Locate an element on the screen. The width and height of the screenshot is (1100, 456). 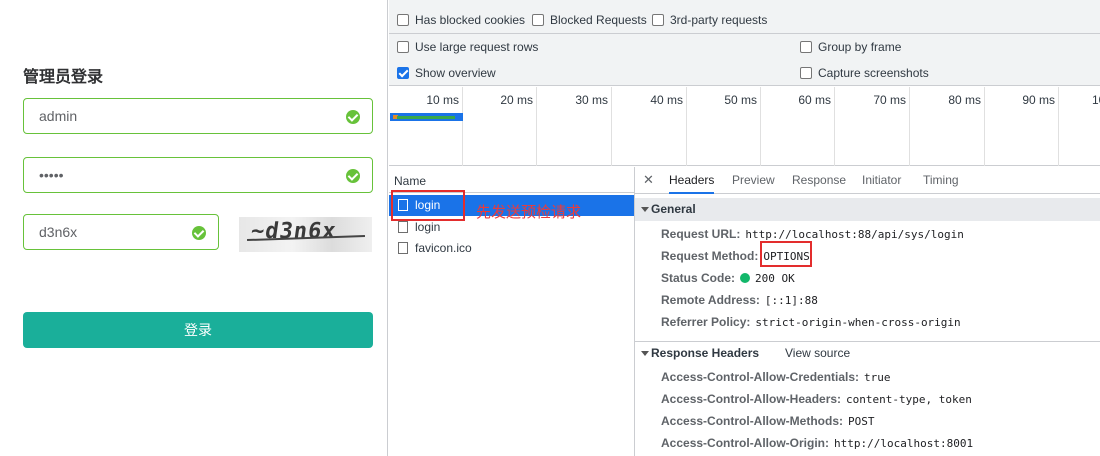
option-label: Capture screenshots is located at coordinates (873, 73).